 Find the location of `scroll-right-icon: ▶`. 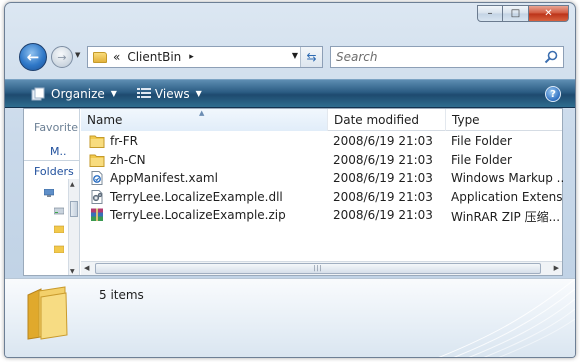

scroll-right-icon: ▶ is located at coordinates (556, 268).